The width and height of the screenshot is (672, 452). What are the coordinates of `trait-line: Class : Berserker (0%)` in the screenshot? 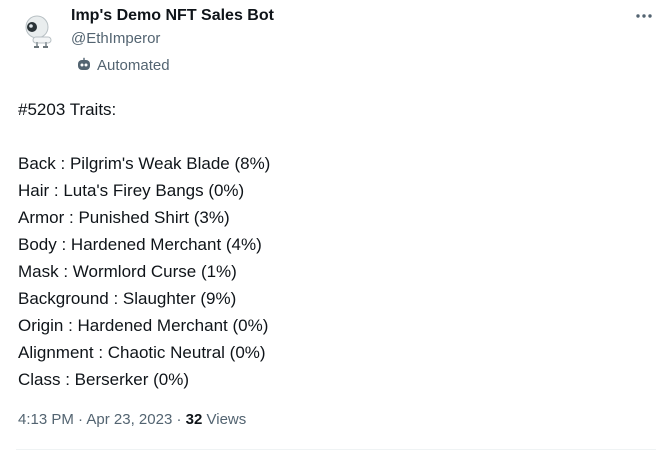 It's located at (103, 379).